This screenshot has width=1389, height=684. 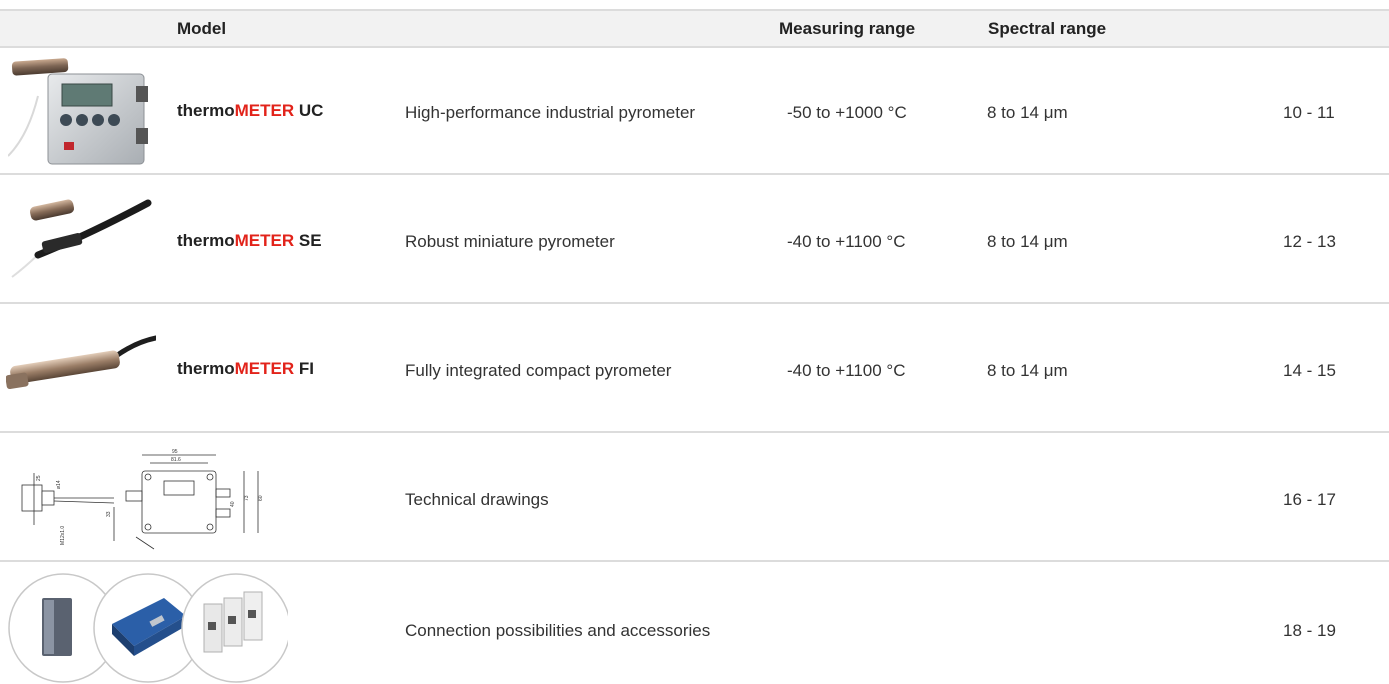 What do you see at coordinates (1309, 499) in the screenshot?
I see `page-reference: 16 - 17` at bounding box center [1309, 499].